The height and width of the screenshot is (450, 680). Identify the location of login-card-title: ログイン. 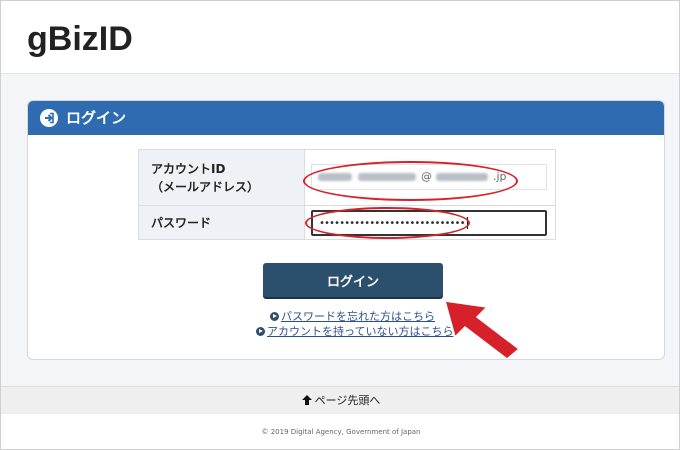
(96, 118).